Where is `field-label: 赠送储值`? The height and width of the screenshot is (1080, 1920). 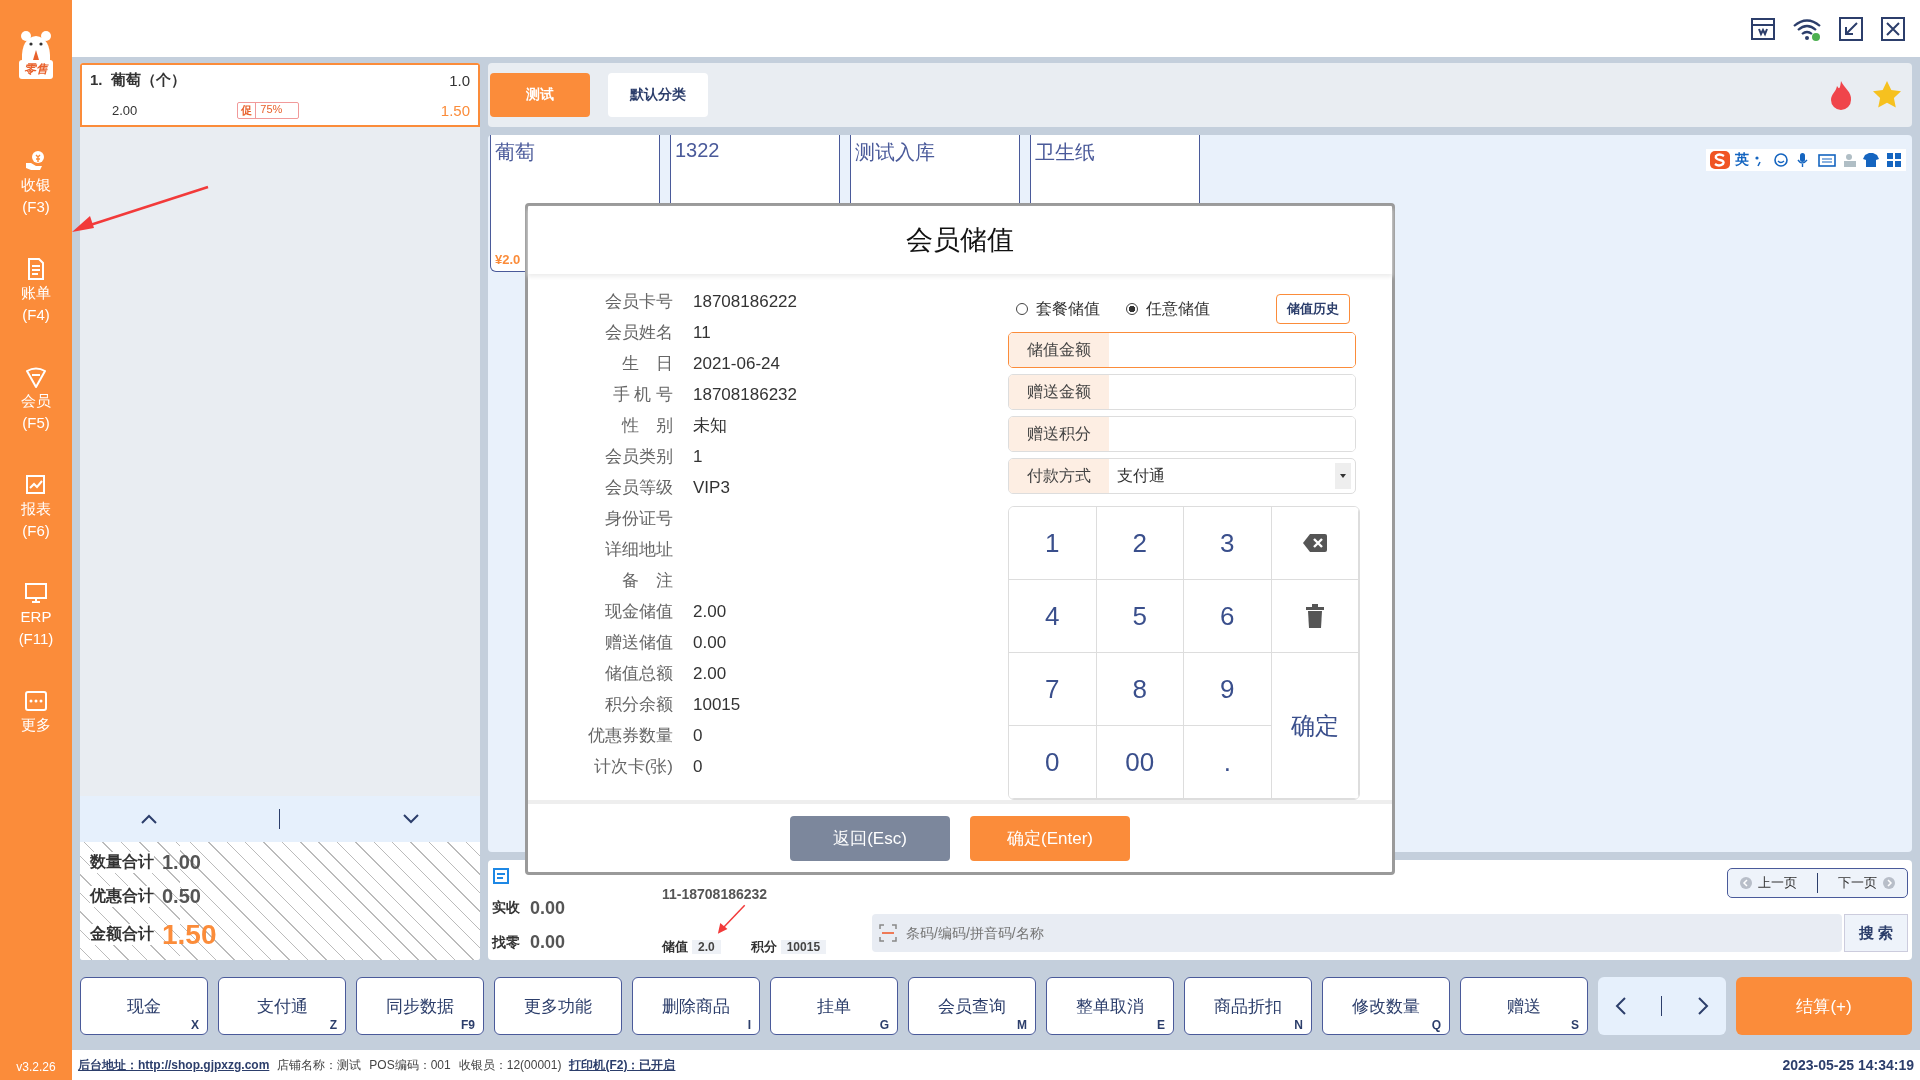
field-label: 赠送储值 is located at coordinates (638, 643).